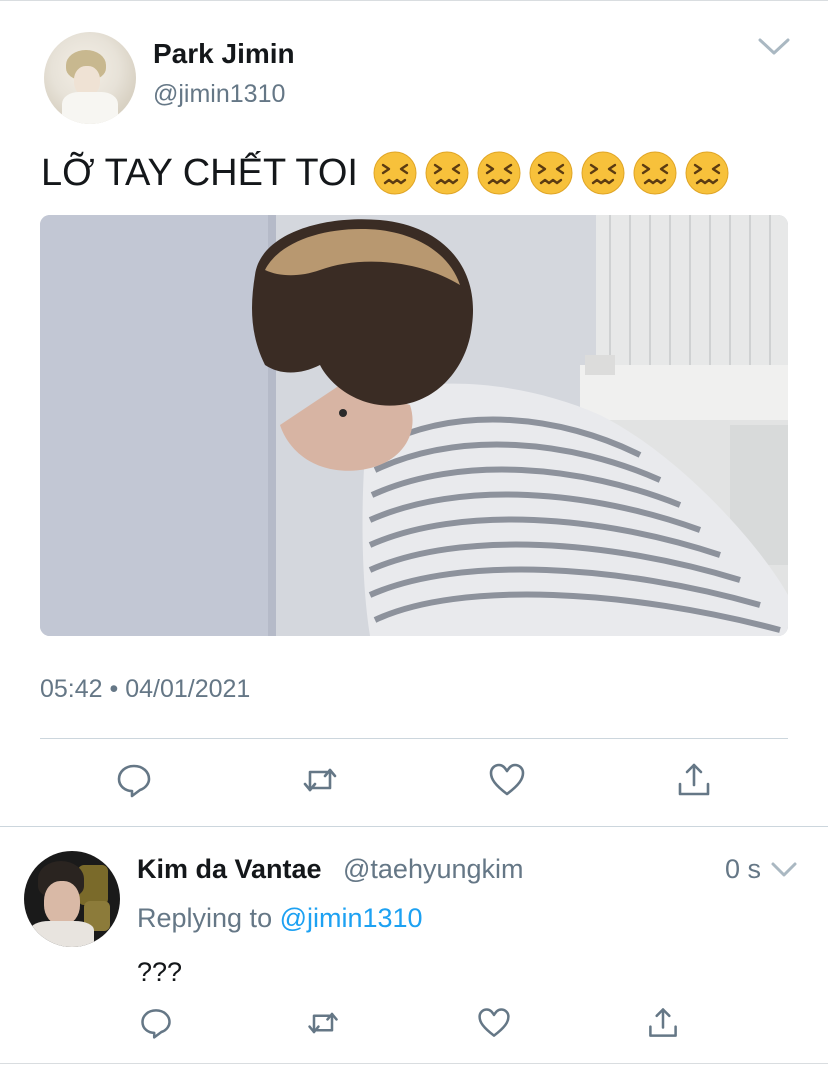 The image size is (828, 1067). What do you see at coordinates (414, 1025) in the screenshot?
I see `reply-actions` at bounding box center [414, 1025].